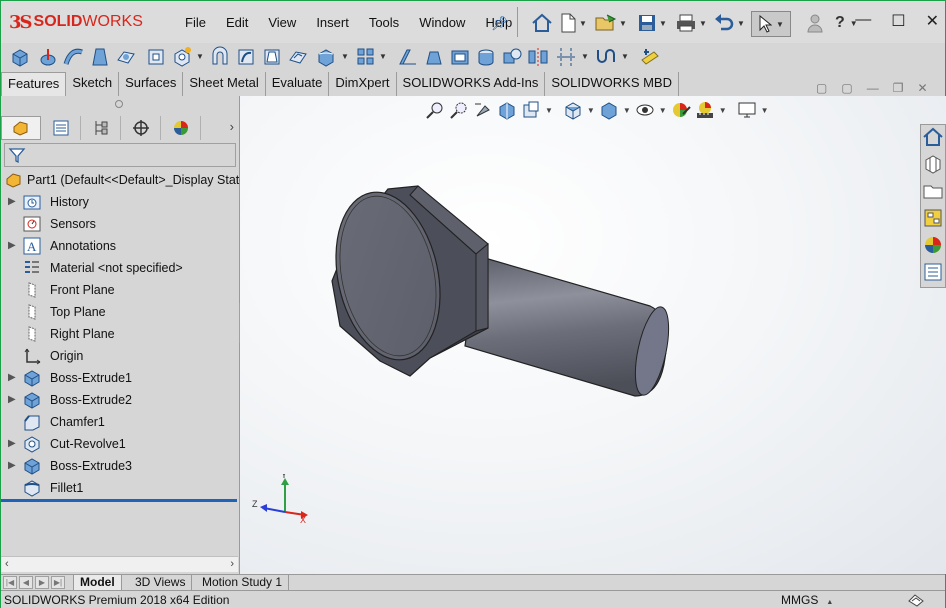 The width and height of the screenshot is (946, 608). I want to click on rollback-bar, so click(119, 500).